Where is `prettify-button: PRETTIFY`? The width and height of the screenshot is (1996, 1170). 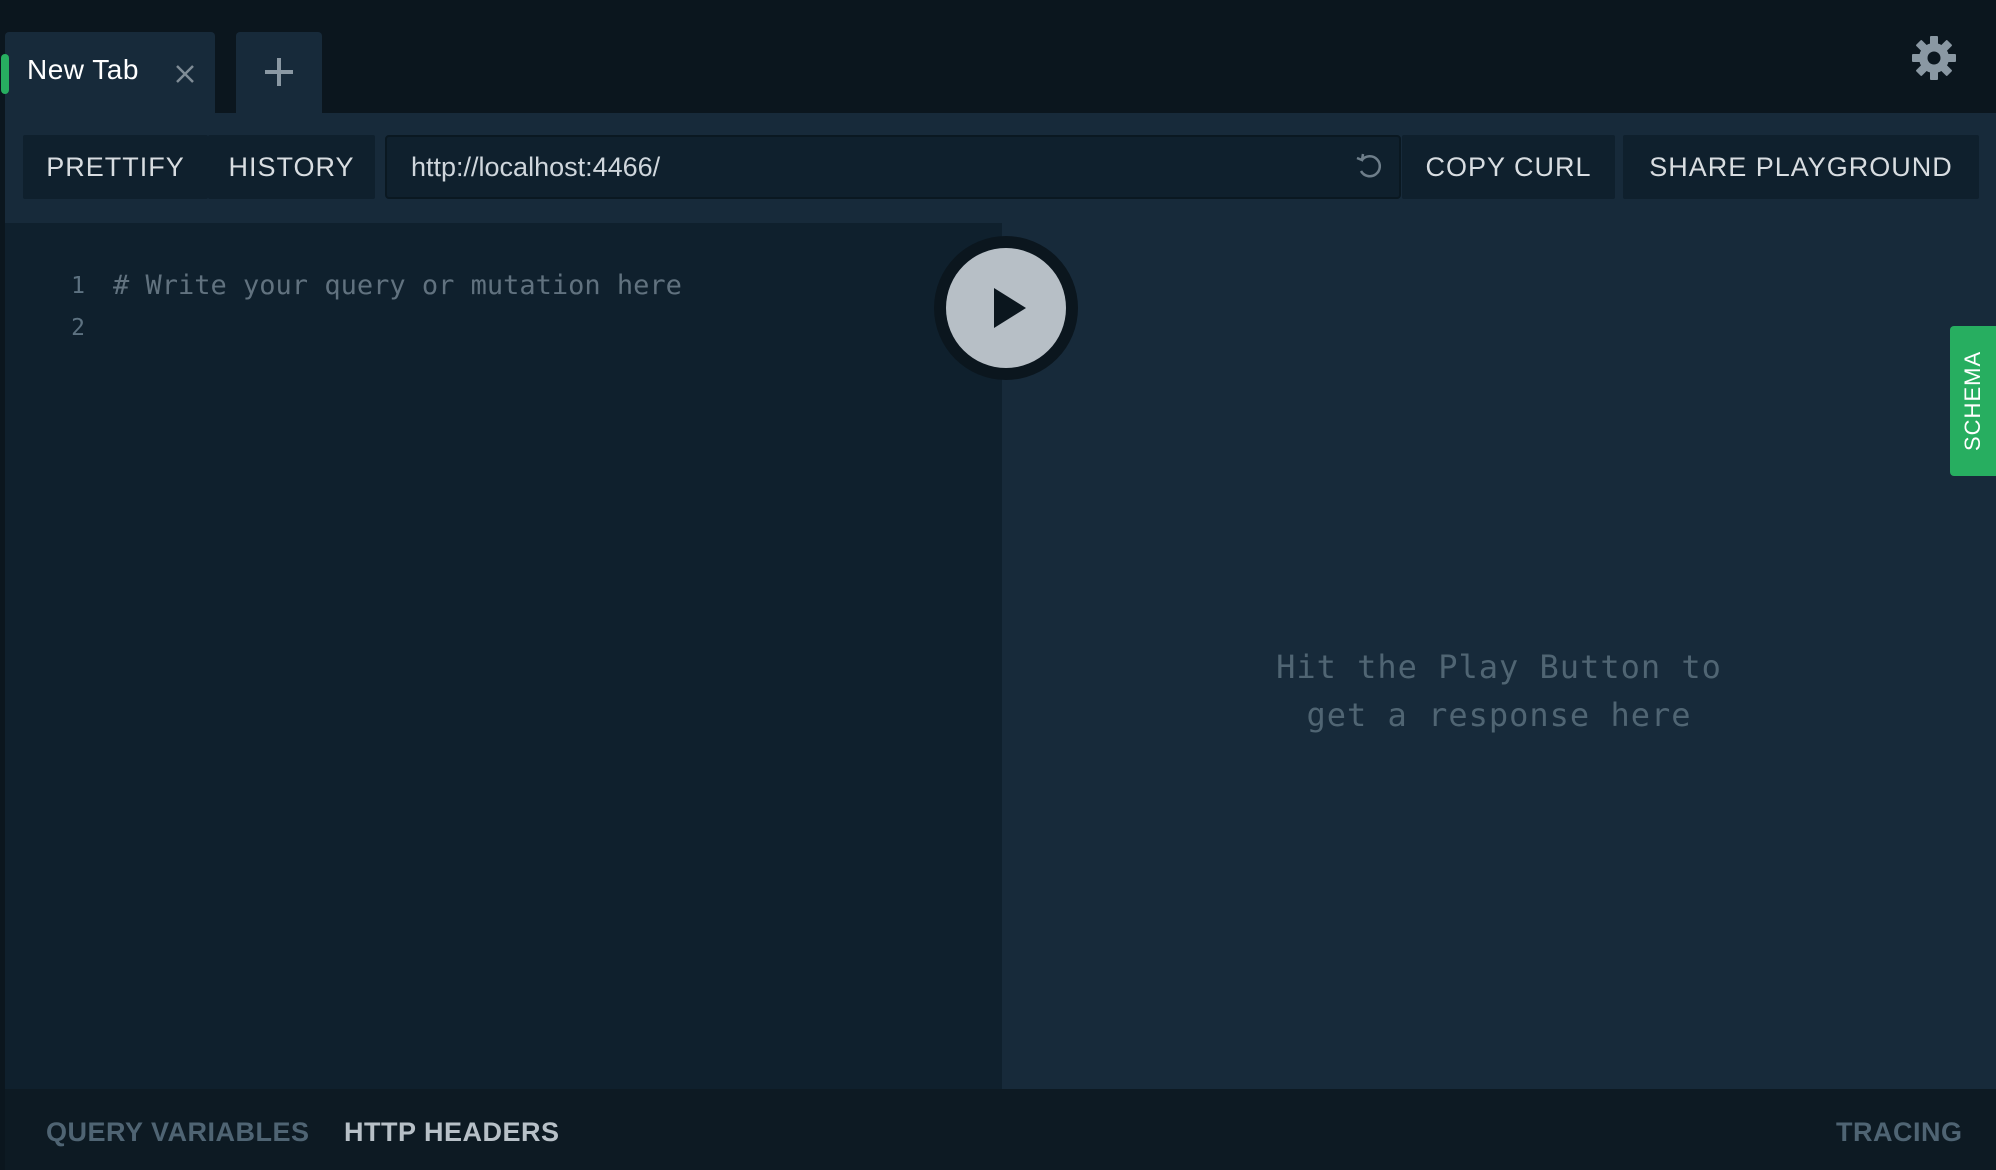 prettify-button: PRETTIFY is located at coordinates (115, 167).